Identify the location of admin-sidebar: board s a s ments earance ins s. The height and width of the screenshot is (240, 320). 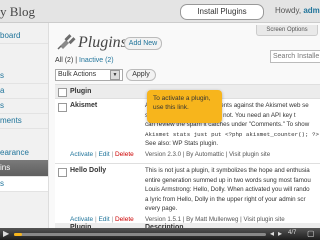
(24, 125).